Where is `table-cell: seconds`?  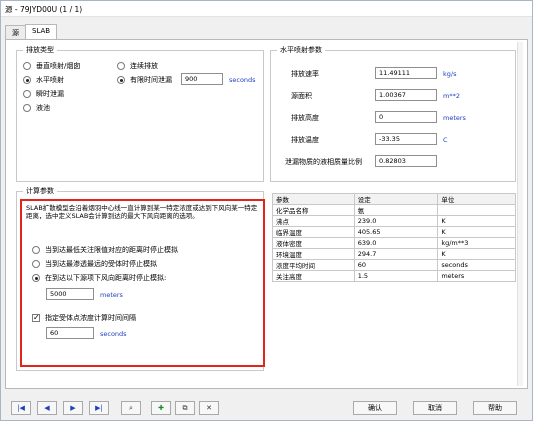
table-cell: seconds is located at coordinates (476, 265).